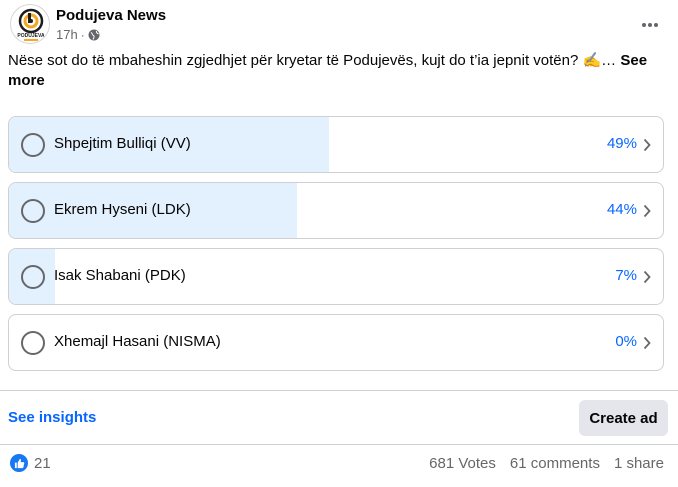  Describe the element at coordinates (462, 463) in the screenshot. I see `votes-count: 681 Votes` at that location.